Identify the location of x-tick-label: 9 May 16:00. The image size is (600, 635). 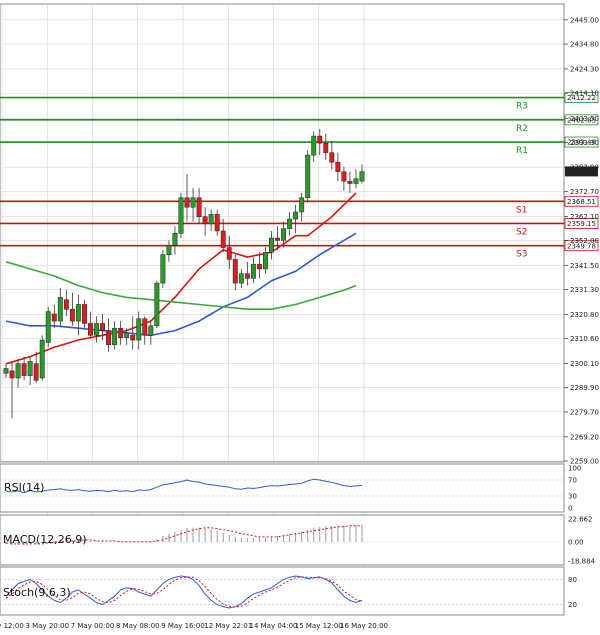
(183, 626).